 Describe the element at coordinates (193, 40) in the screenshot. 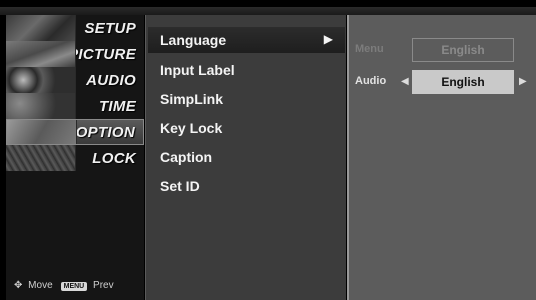

I see `menu-item-label: Language` at that location.